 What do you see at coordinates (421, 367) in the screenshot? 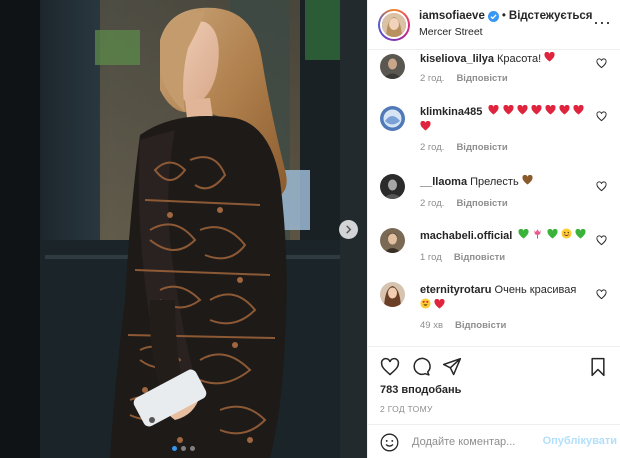
I see `comment-bubble-icon` at bounding box center [421, 367].